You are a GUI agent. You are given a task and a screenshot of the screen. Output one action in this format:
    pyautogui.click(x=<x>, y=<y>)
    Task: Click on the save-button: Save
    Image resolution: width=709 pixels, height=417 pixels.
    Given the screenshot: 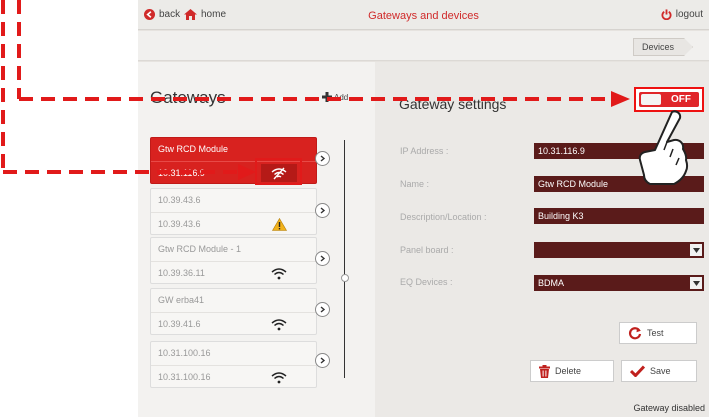 What is the action you would take?
    pyautogui.click(x=659, y=371)
    